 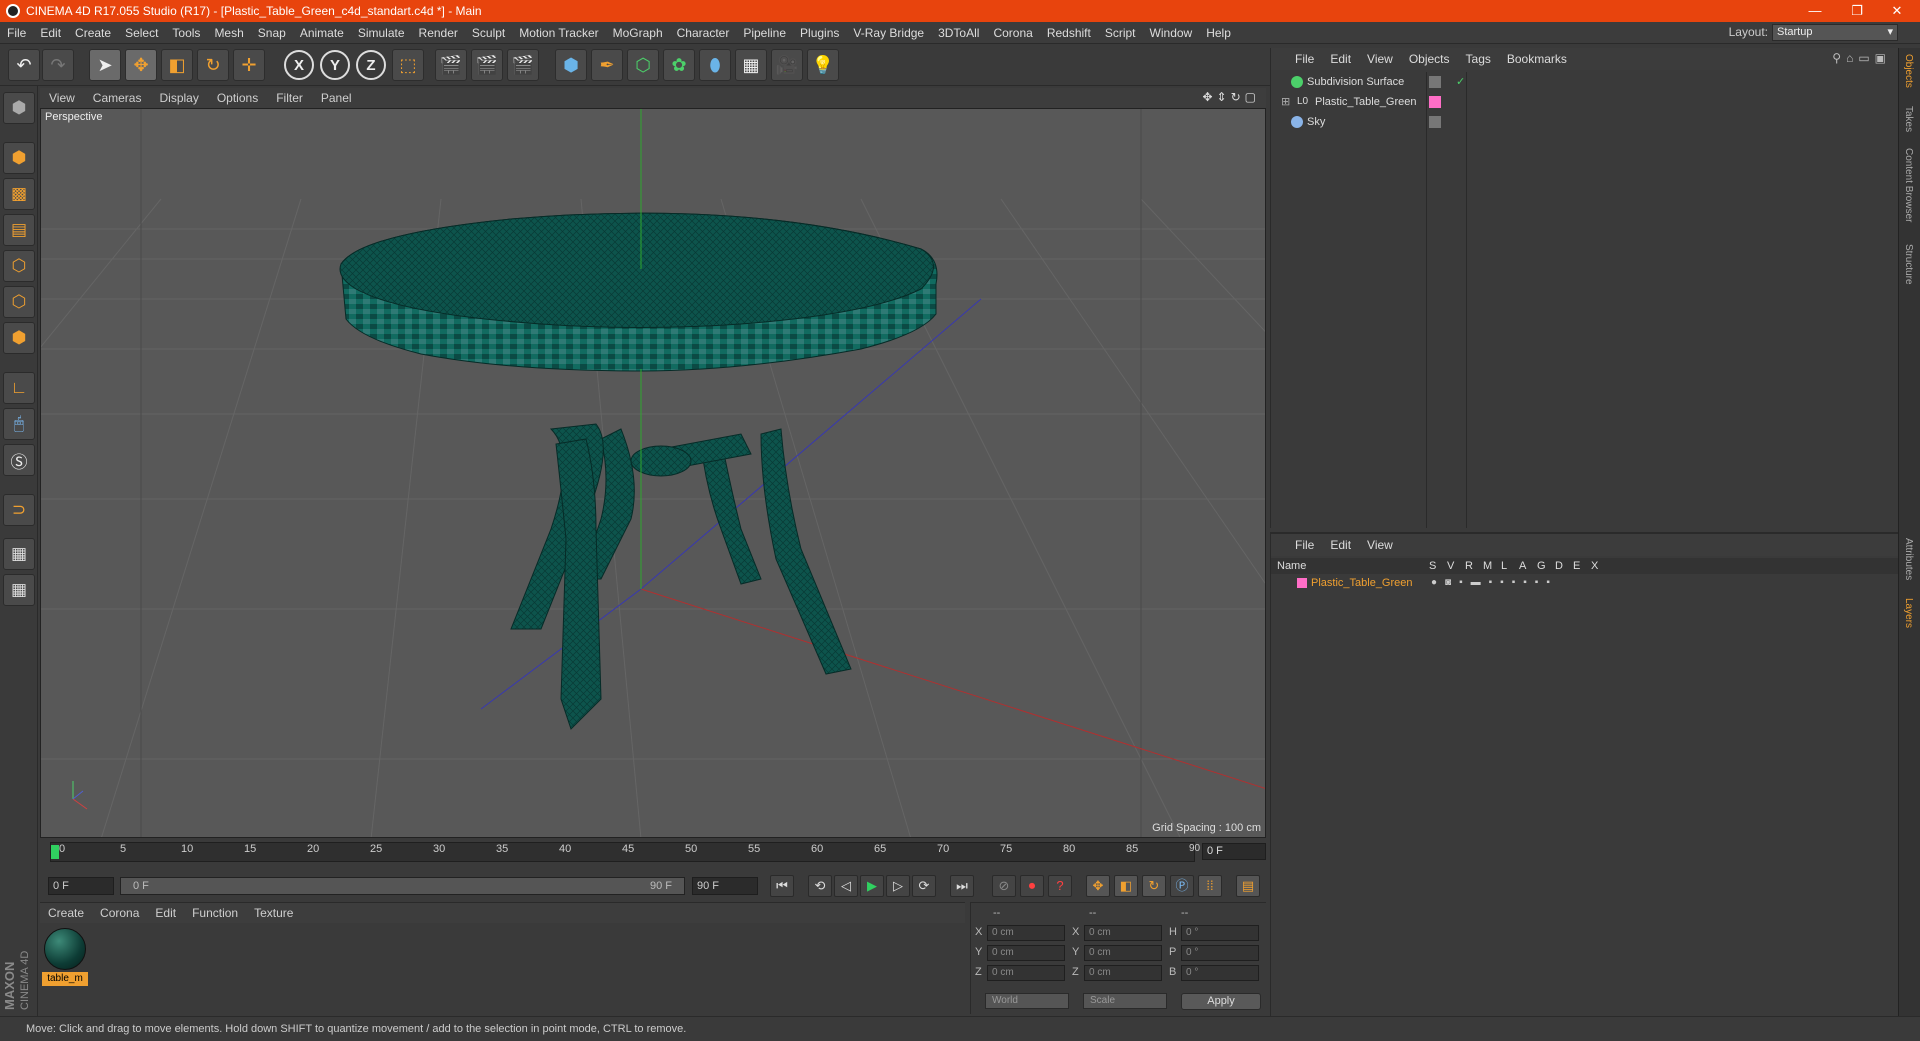 What do you see at coordinates (335, 65) in the screenshot?
I see `y-axis-lock: Y` at bounding box center [335, 65].